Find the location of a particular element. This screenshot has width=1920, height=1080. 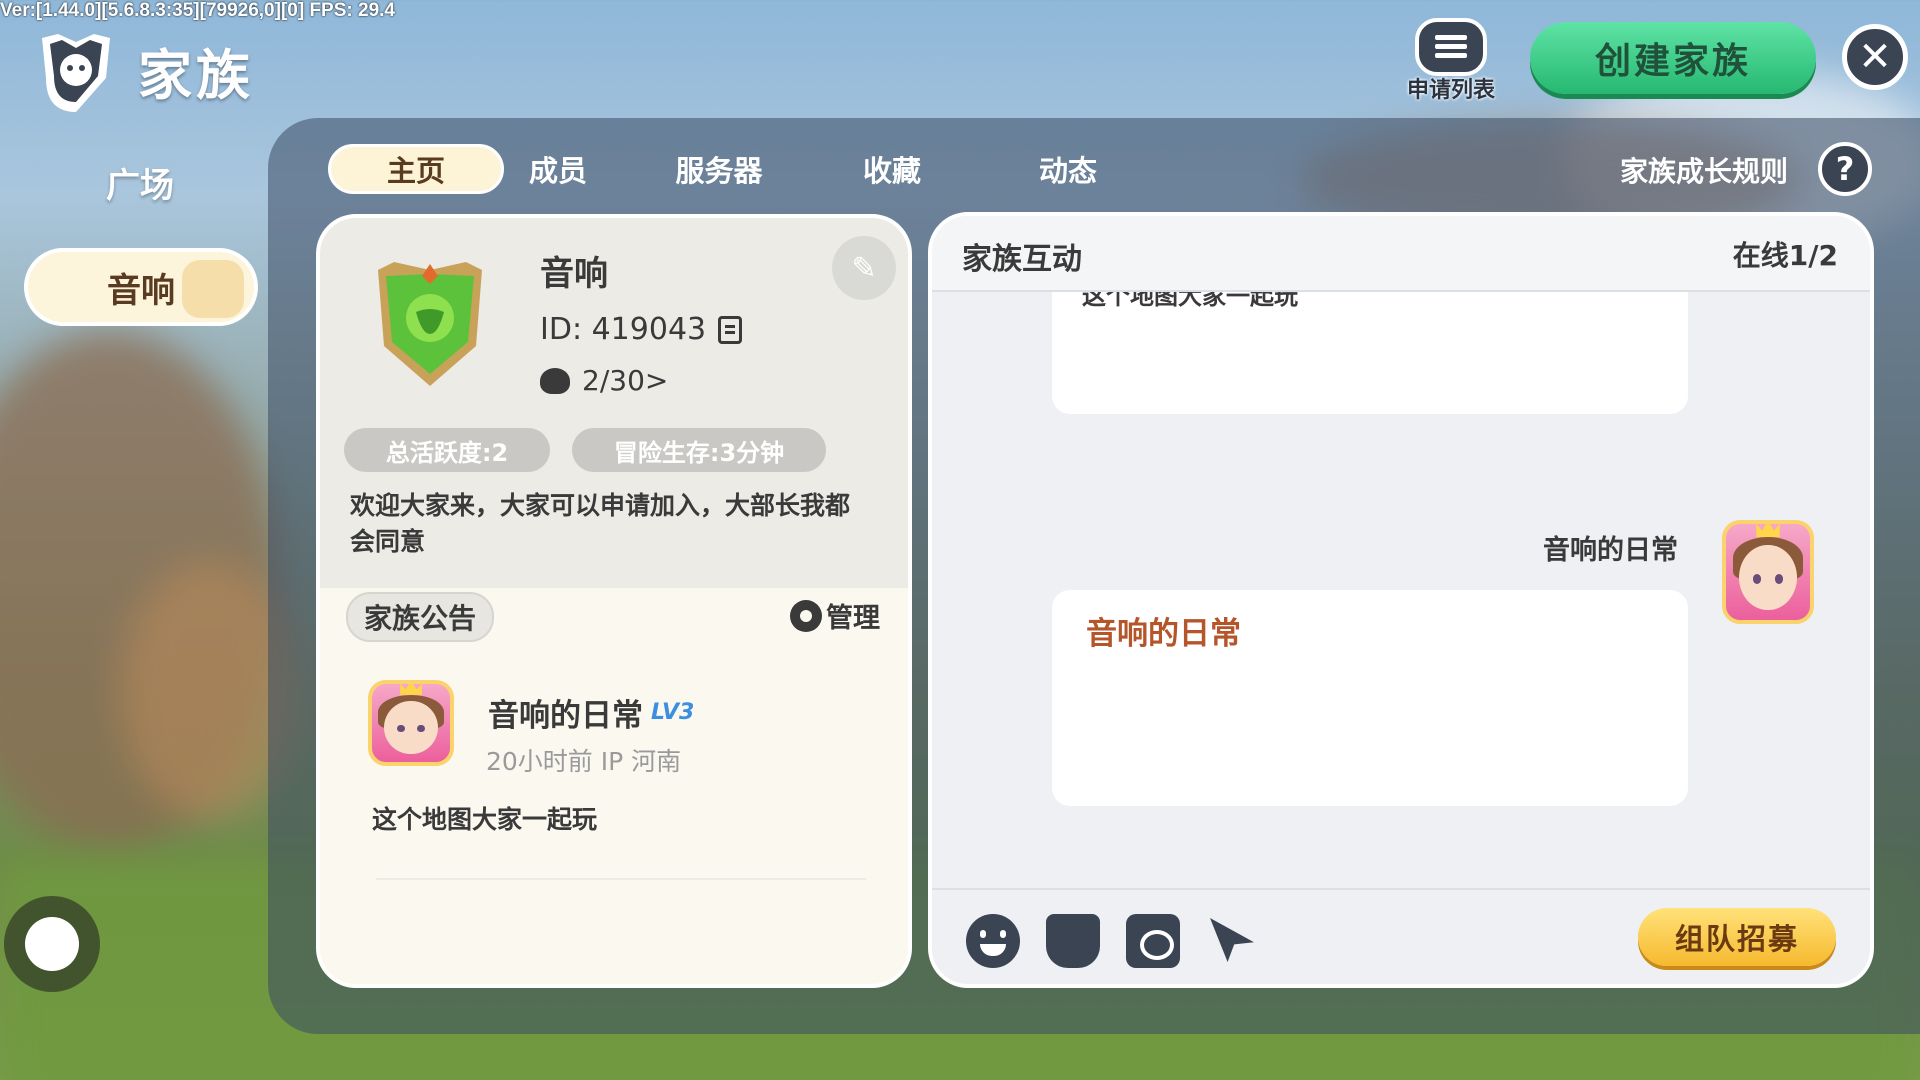

team-recruit-button: 组队招募 is located at coordinates (1737, 937).